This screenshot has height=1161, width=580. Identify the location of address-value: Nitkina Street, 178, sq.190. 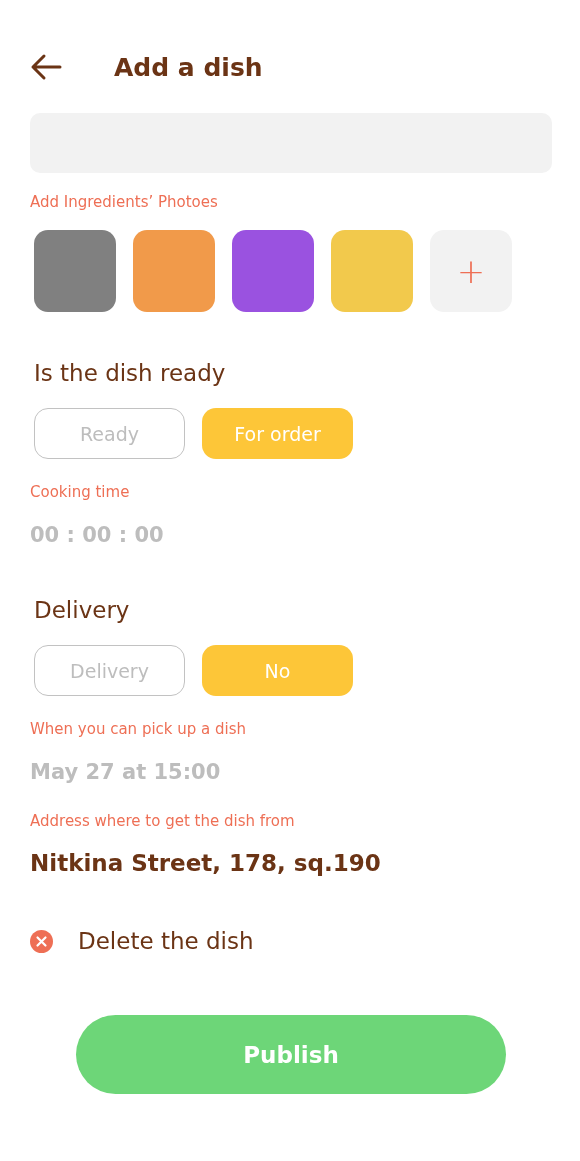
(305, 863).